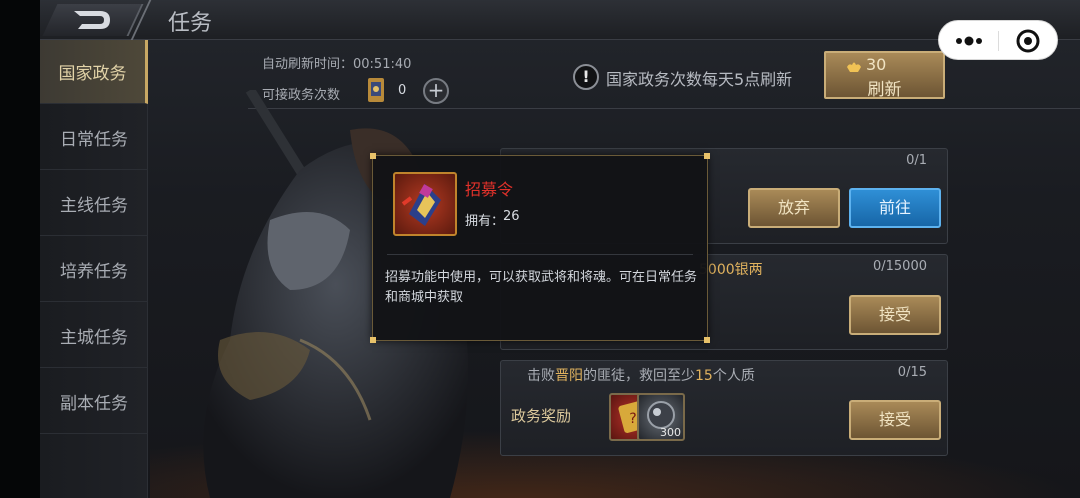  Describe the element at coordinates (854, 67) in the screenshot. I see `gold-ingot-icon` at that location.